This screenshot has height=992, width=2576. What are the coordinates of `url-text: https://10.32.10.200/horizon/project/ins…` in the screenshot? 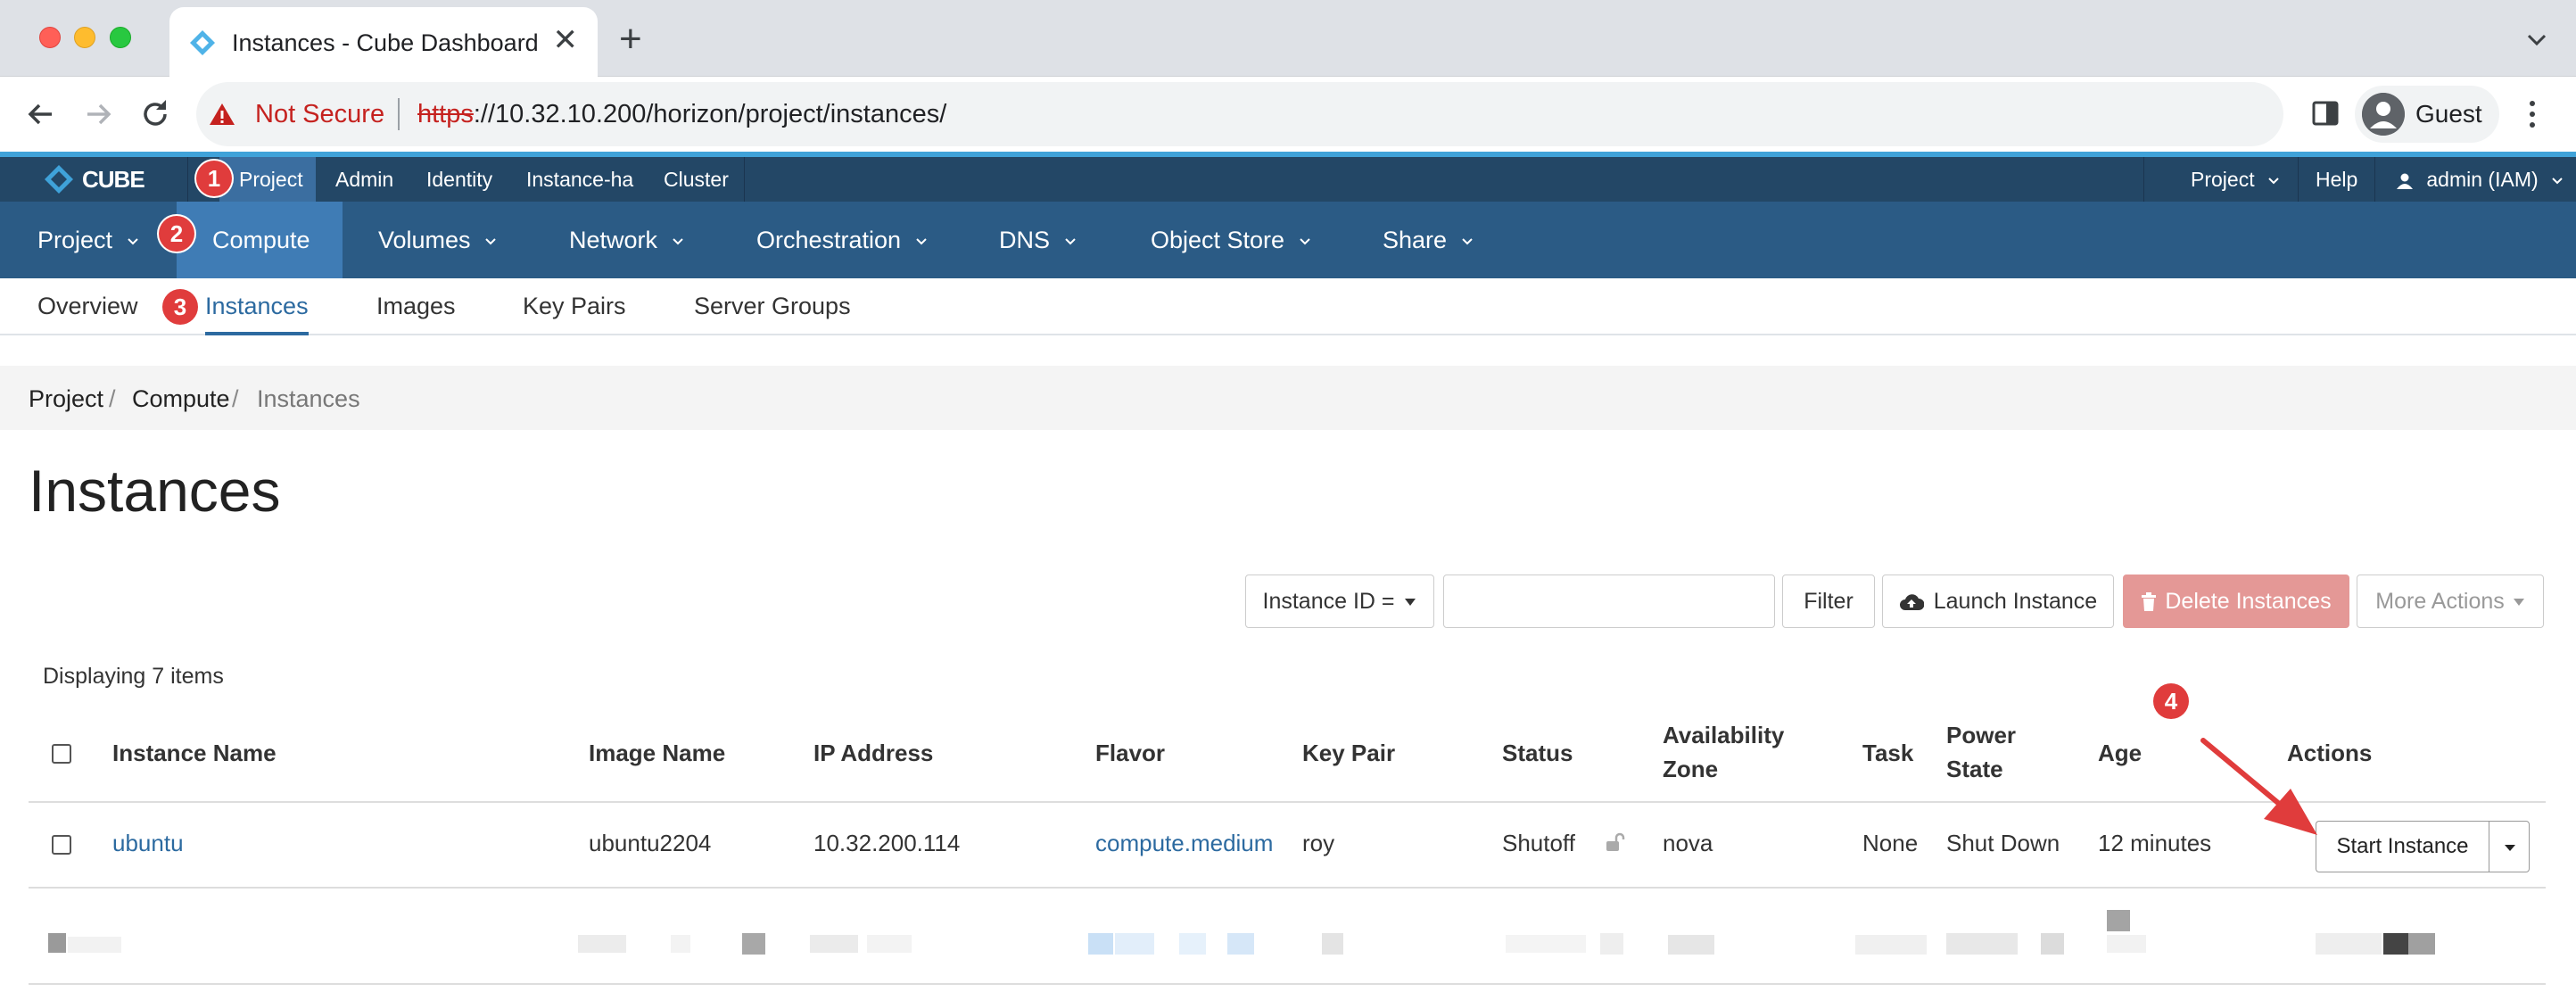 It's located at (681, 114).